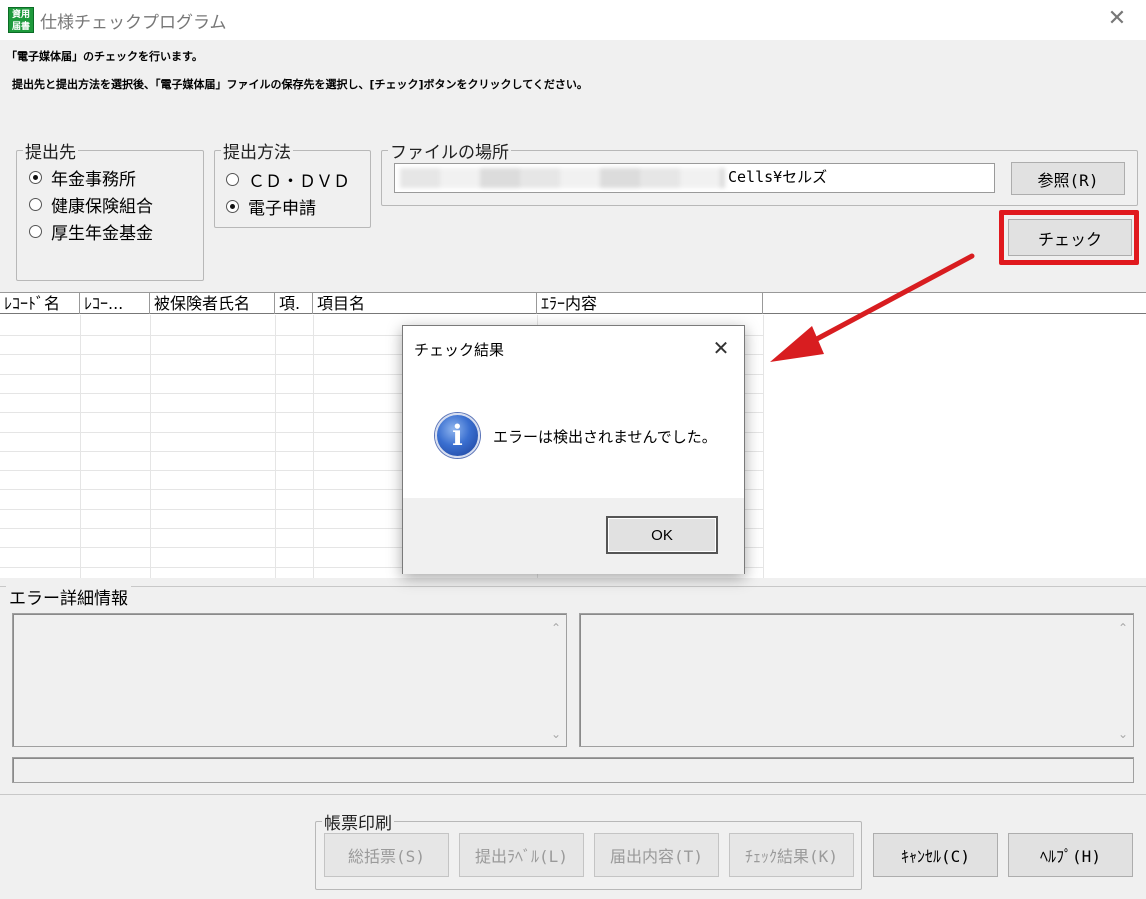 The height and width of the screenshot is (899, 1146). I want to click on file-path-text: Cells¥セルズ, so click(778, 177).